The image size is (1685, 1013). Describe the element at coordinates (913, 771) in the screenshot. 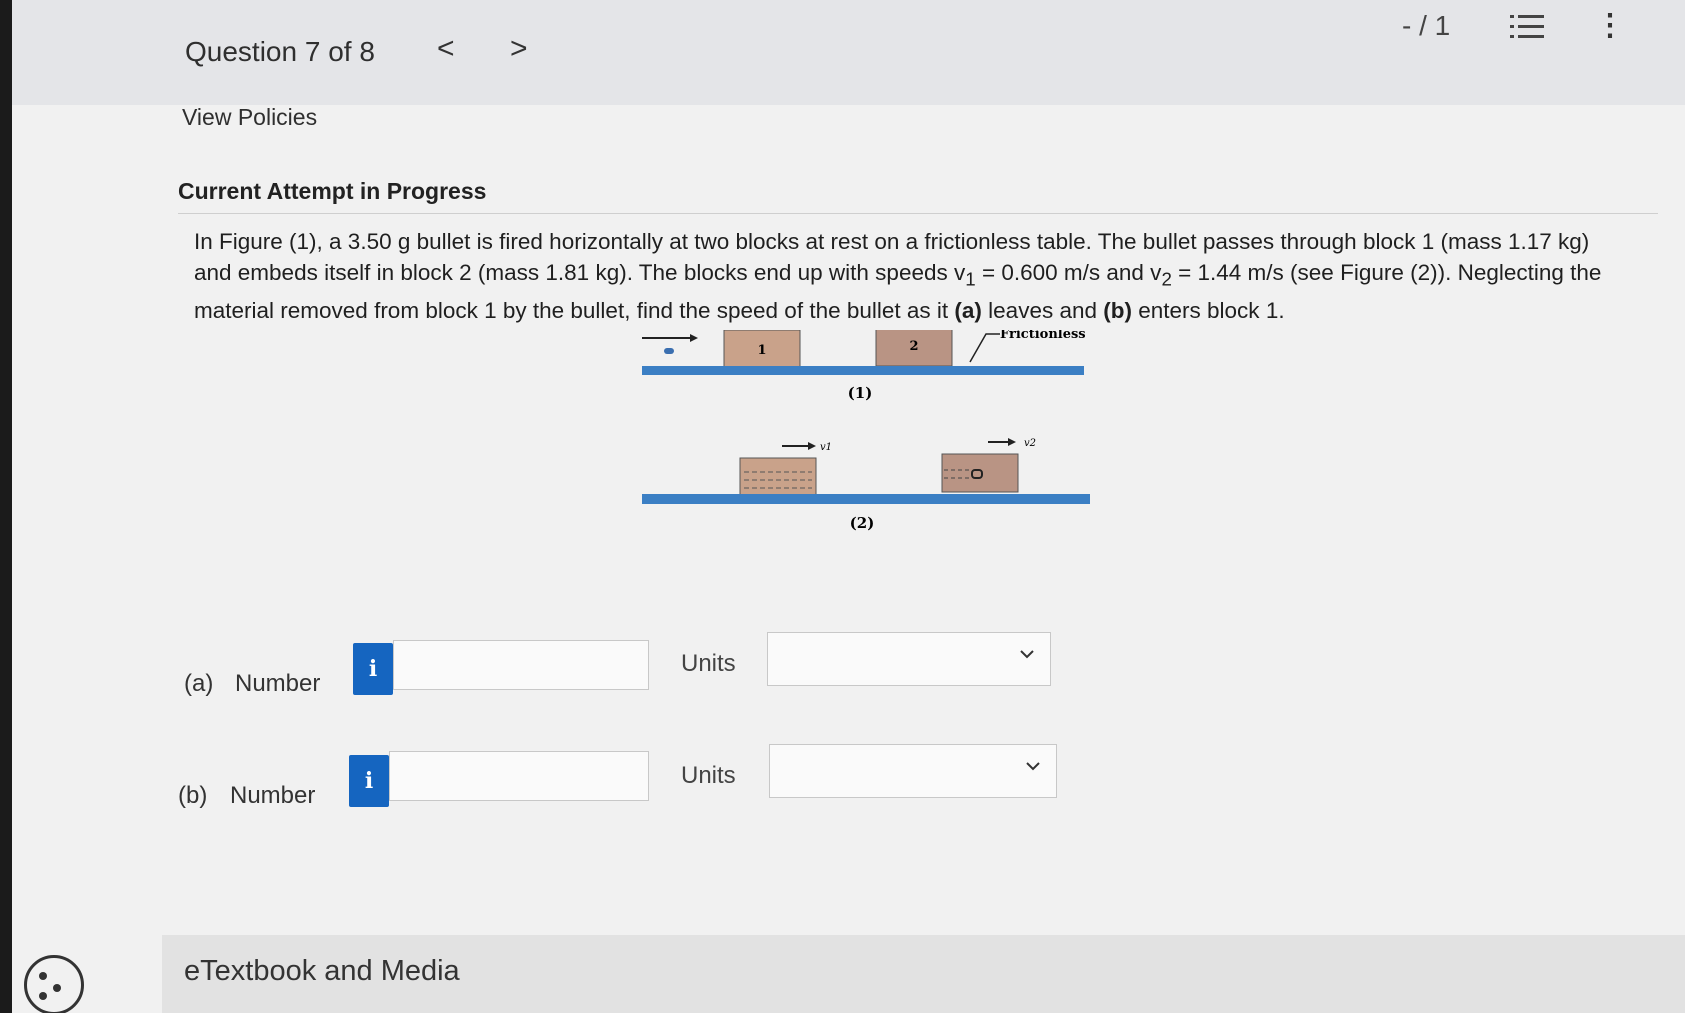

I see `part-b-units-select` at that location.